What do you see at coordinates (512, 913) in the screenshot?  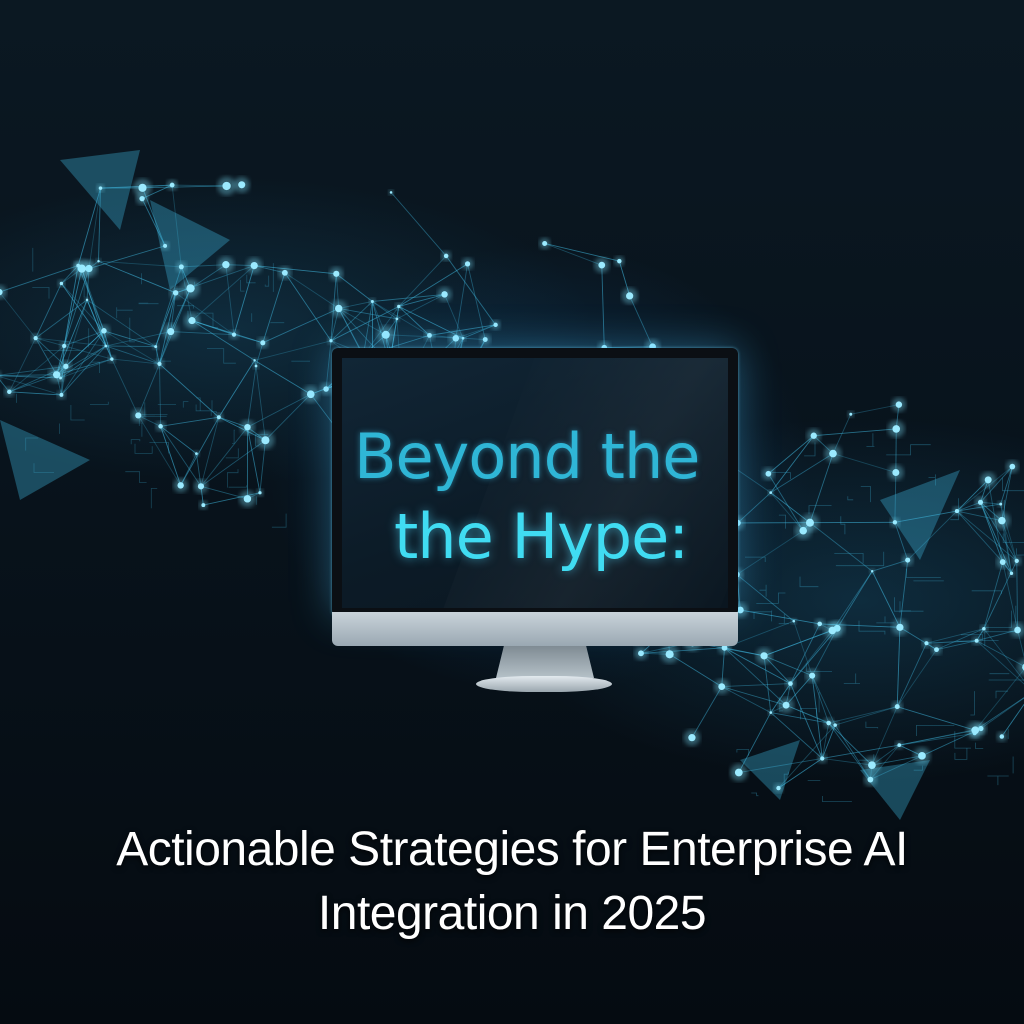 I see `caption-line-2: Integration in 2025` at bounding box center [512, 913].